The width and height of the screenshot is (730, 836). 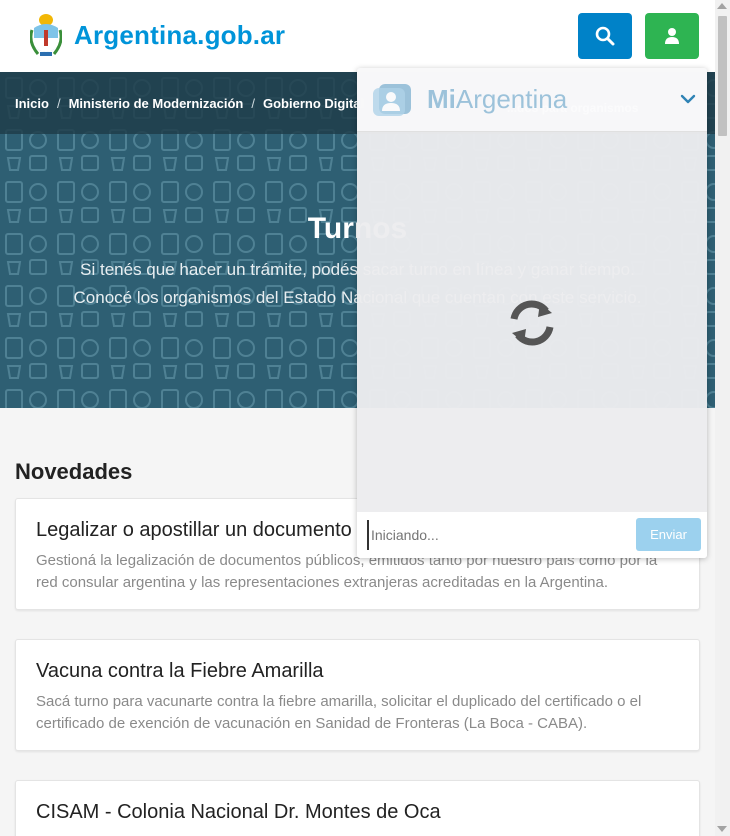 I want to click on breadcrumb-item-ministerio: Ministerio de Modernización, so click(x=156, y=103).